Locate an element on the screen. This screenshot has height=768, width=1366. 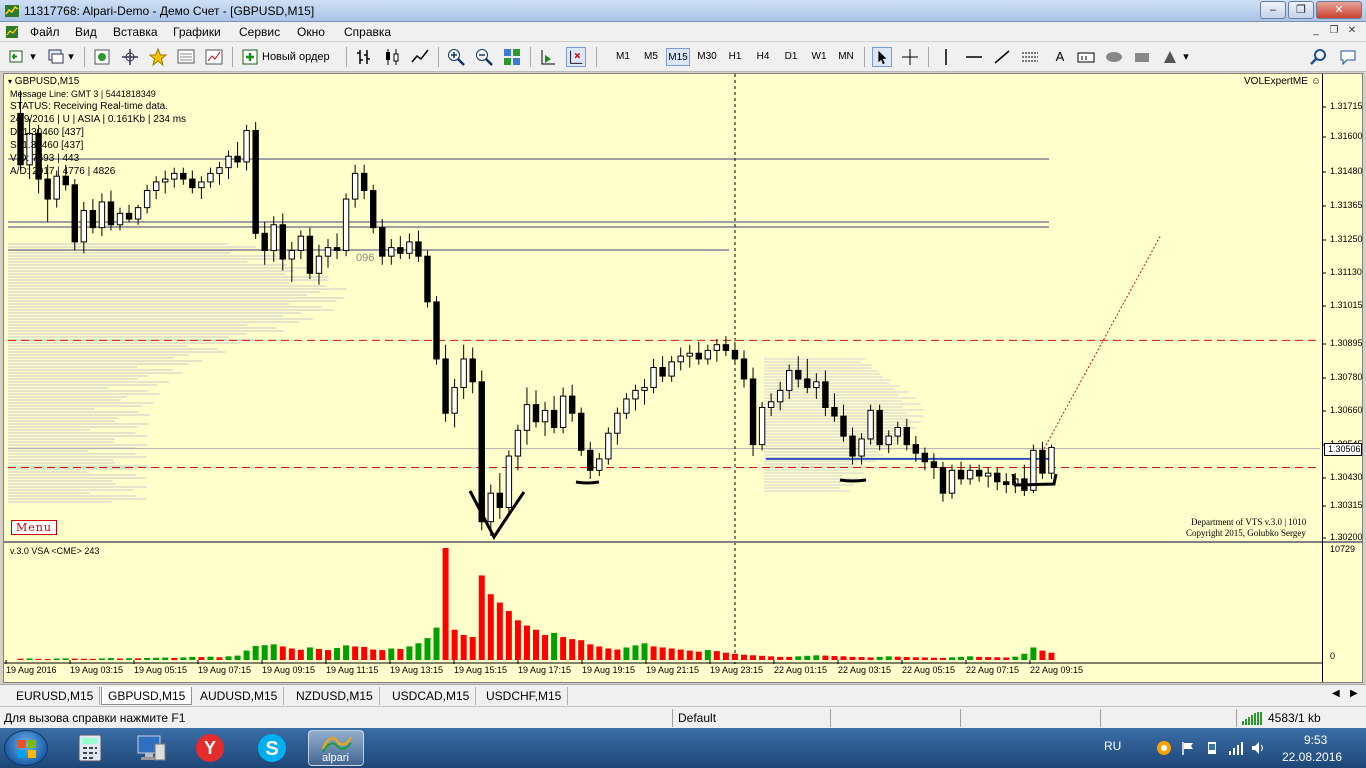
arrows-icon is located at coordinates (1170, 57).